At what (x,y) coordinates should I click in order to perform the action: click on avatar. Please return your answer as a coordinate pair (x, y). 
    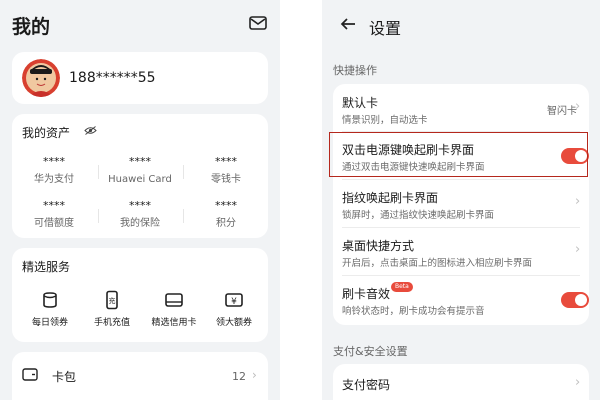
    Looking at the image, I should click on (41, 78).